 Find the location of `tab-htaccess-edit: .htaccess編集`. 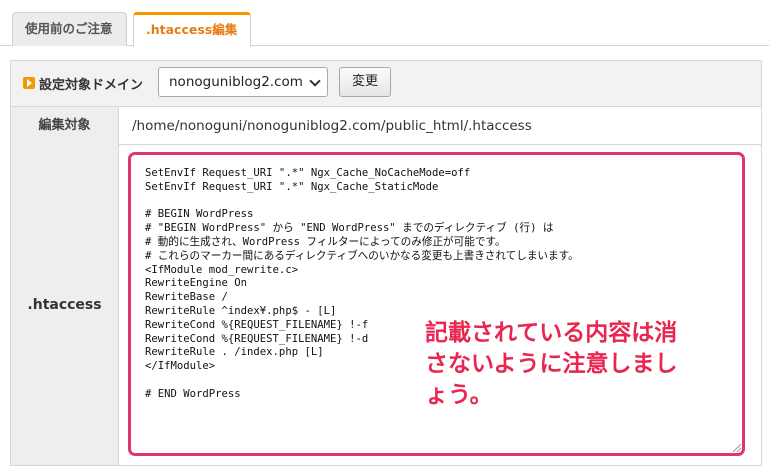

tab-htaccess-edit: .htaccess編集 is located at coordinates (192, 29).